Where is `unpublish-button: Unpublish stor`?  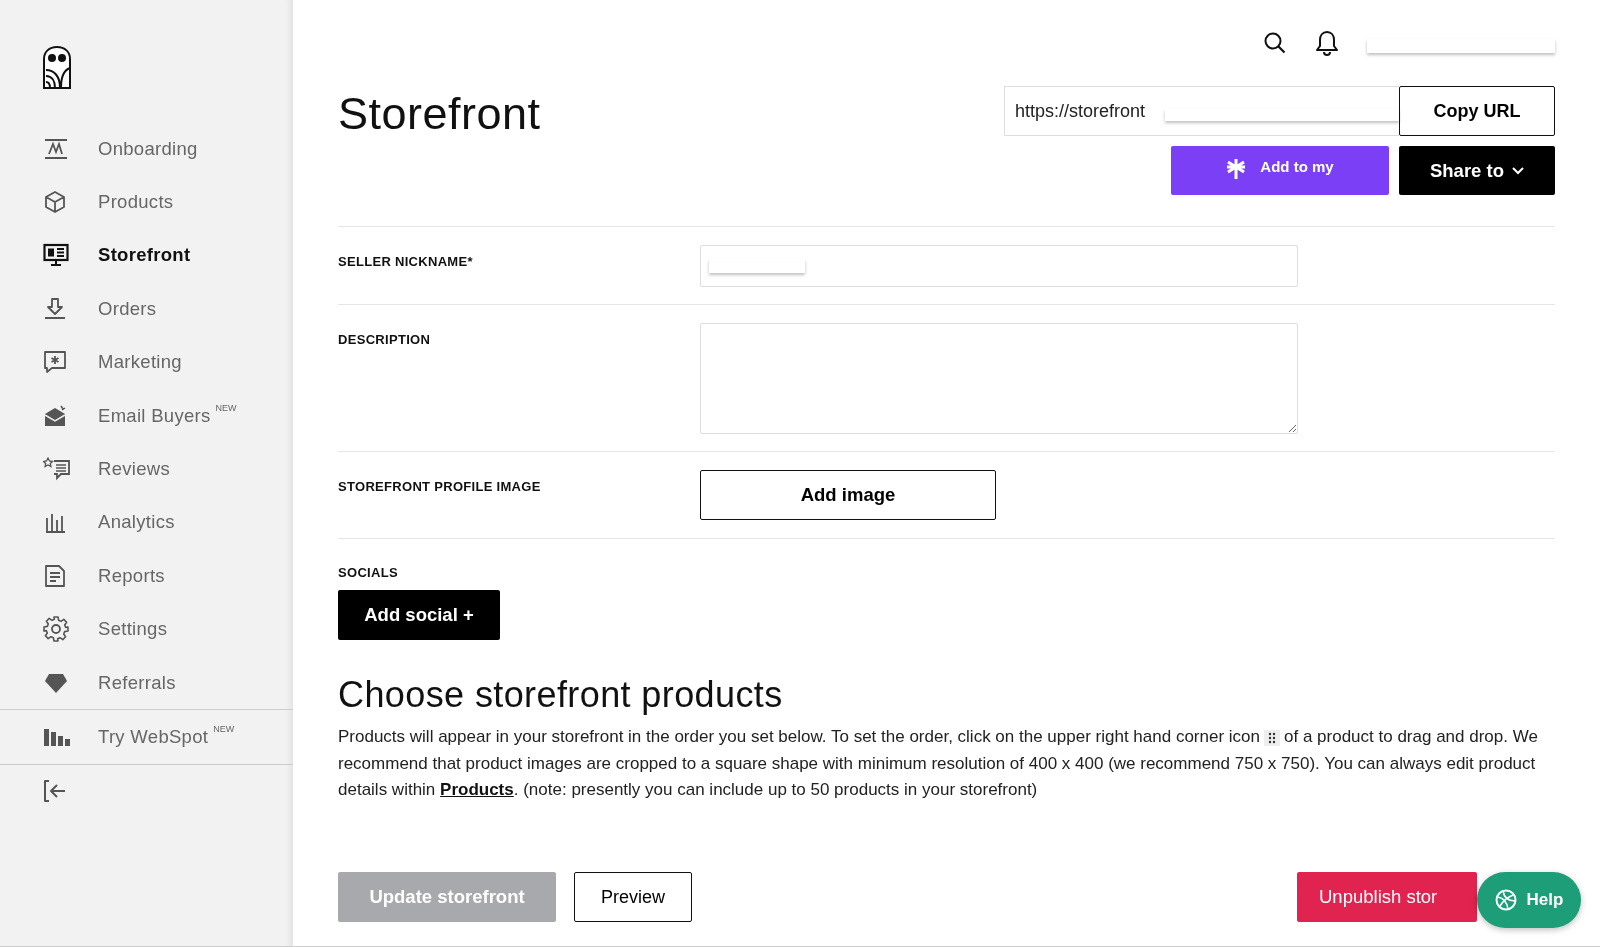
unpublish-button: Unpublish stor is located at coordinates (1387, 897).